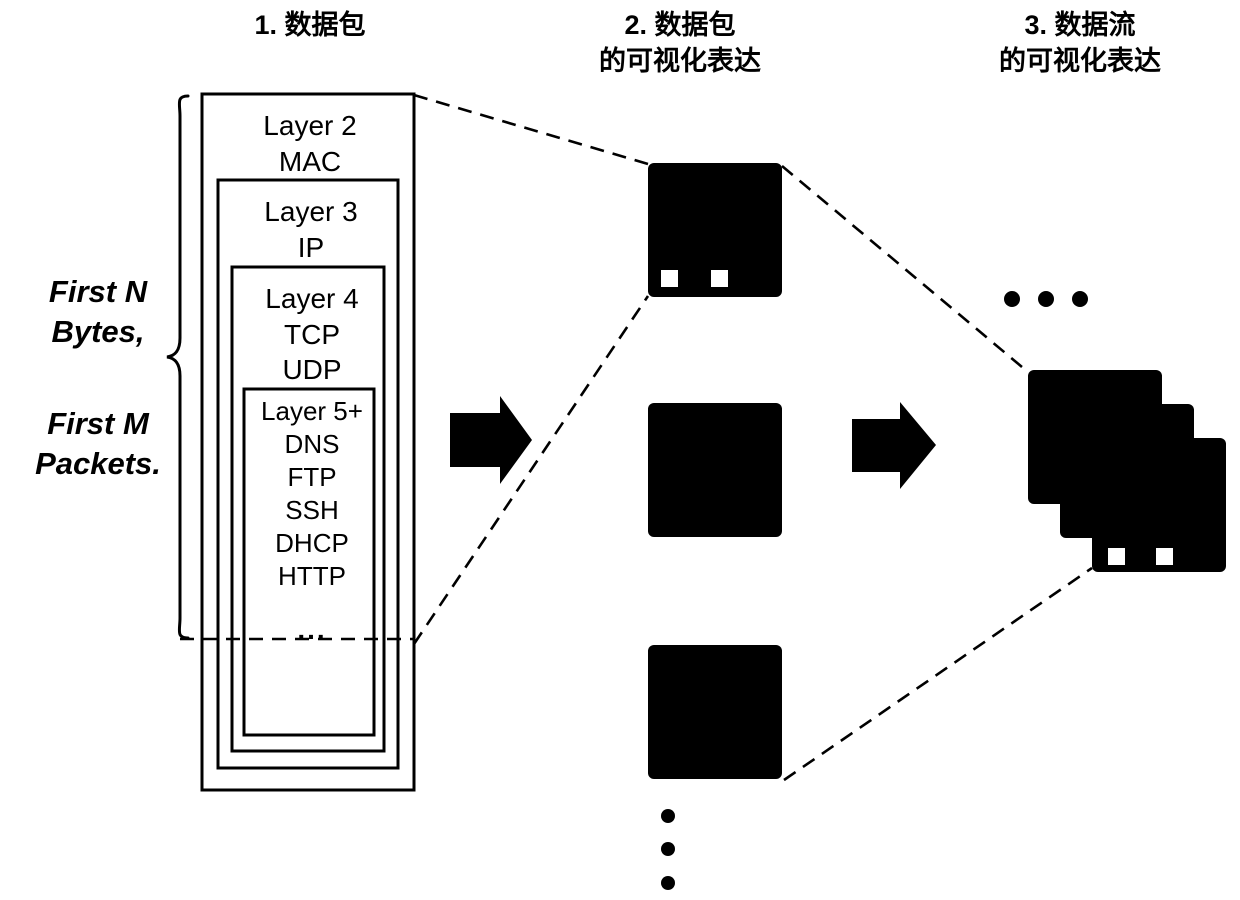 Image resolution: width=1240 pixels, height=900 pixels. I want to click on leader-packet-bottom, so click(531, 470).